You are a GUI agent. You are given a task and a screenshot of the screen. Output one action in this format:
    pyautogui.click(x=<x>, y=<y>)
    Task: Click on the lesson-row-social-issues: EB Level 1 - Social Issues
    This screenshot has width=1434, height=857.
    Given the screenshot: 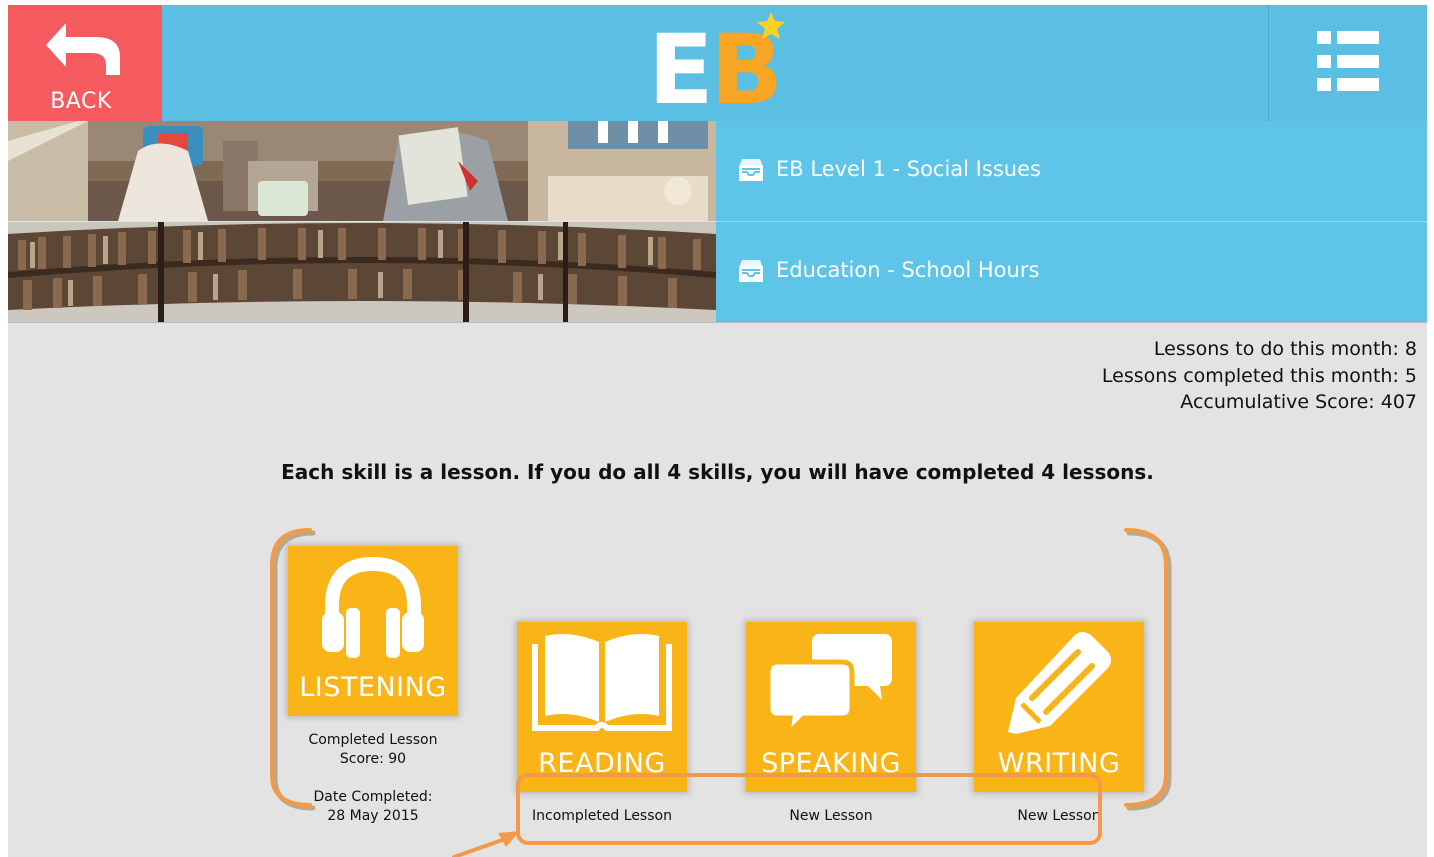 What is the action you would take?
    pyautogui.click(x=717, y=171)
    